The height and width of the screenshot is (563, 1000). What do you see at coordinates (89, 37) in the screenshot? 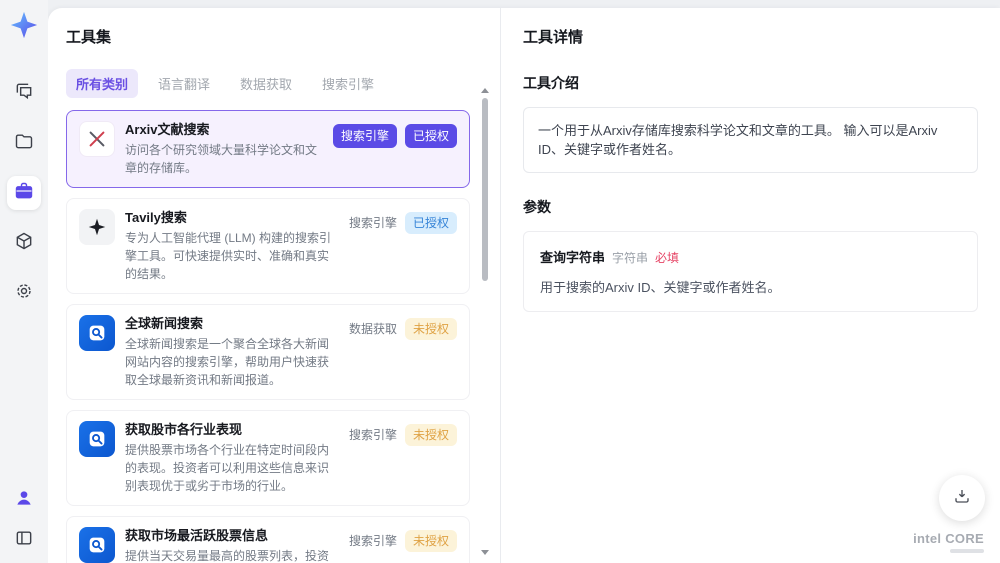
I see `page-title: 工具集` at bounding box center [89, 37].